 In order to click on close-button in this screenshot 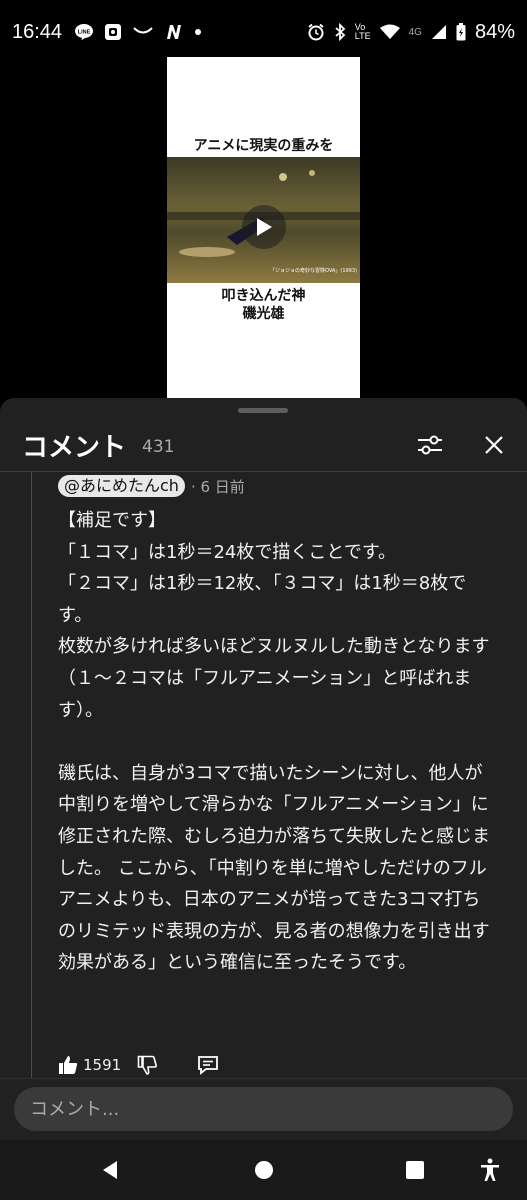, I will do `click(494, 445)`.